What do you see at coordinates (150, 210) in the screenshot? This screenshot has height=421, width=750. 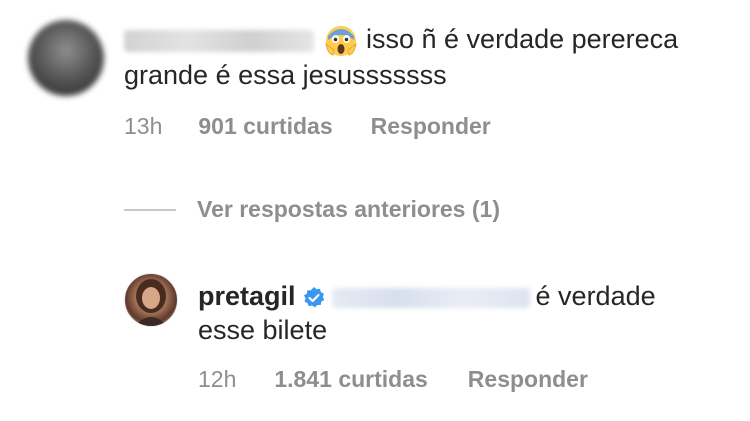 I see `replies-divider` at bounding box center [150, 210].